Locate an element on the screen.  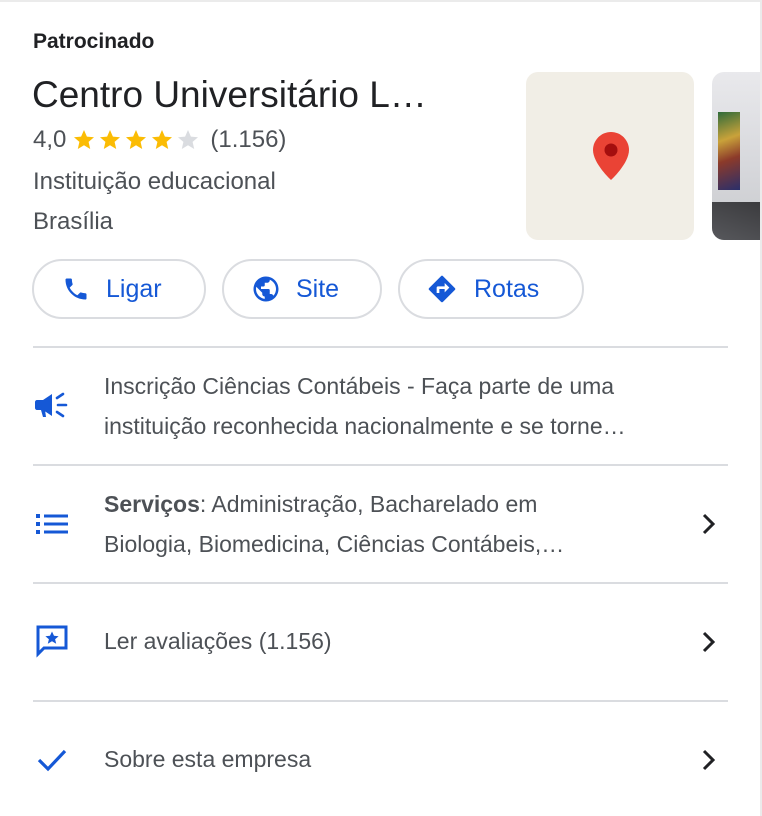
photo-artwork is located at coordinates (729, 151).